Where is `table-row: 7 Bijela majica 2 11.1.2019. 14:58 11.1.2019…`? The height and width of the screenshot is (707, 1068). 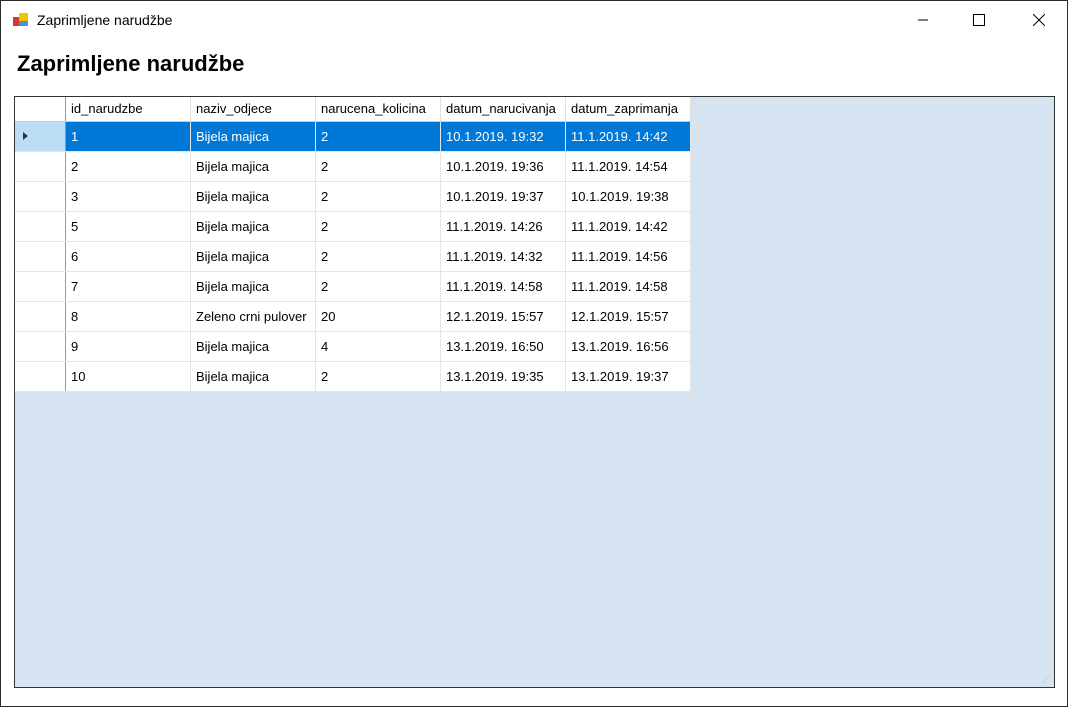 table-row: 7 Bijela majica 2 11.1.2019. 14:58 11.1.2019… is located at coordinates (353, 286).